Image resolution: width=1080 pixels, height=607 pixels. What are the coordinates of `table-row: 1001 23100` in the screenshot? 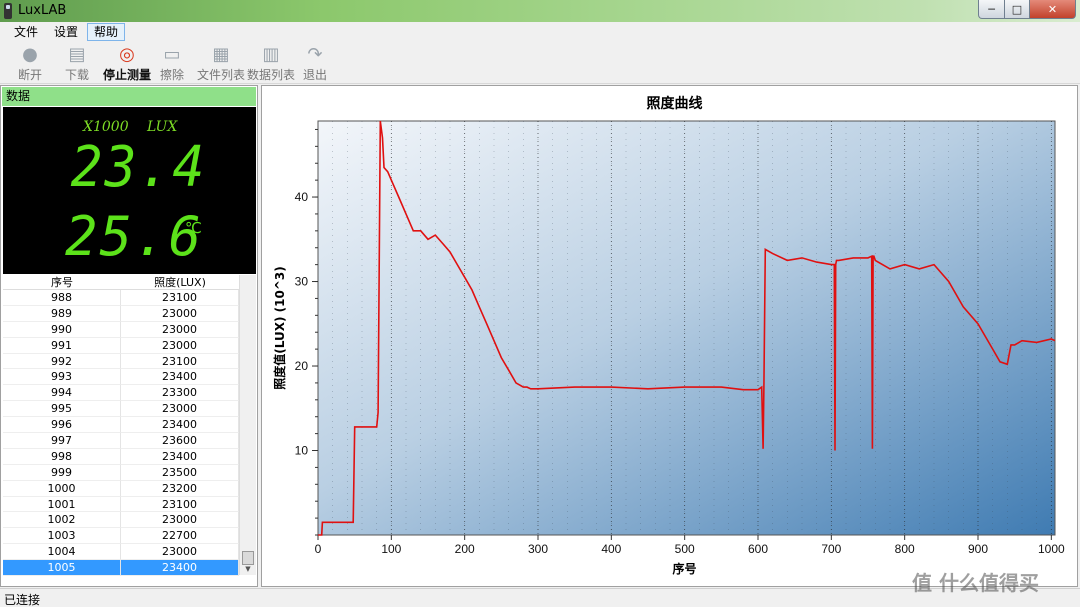 It's located at (121, 504).